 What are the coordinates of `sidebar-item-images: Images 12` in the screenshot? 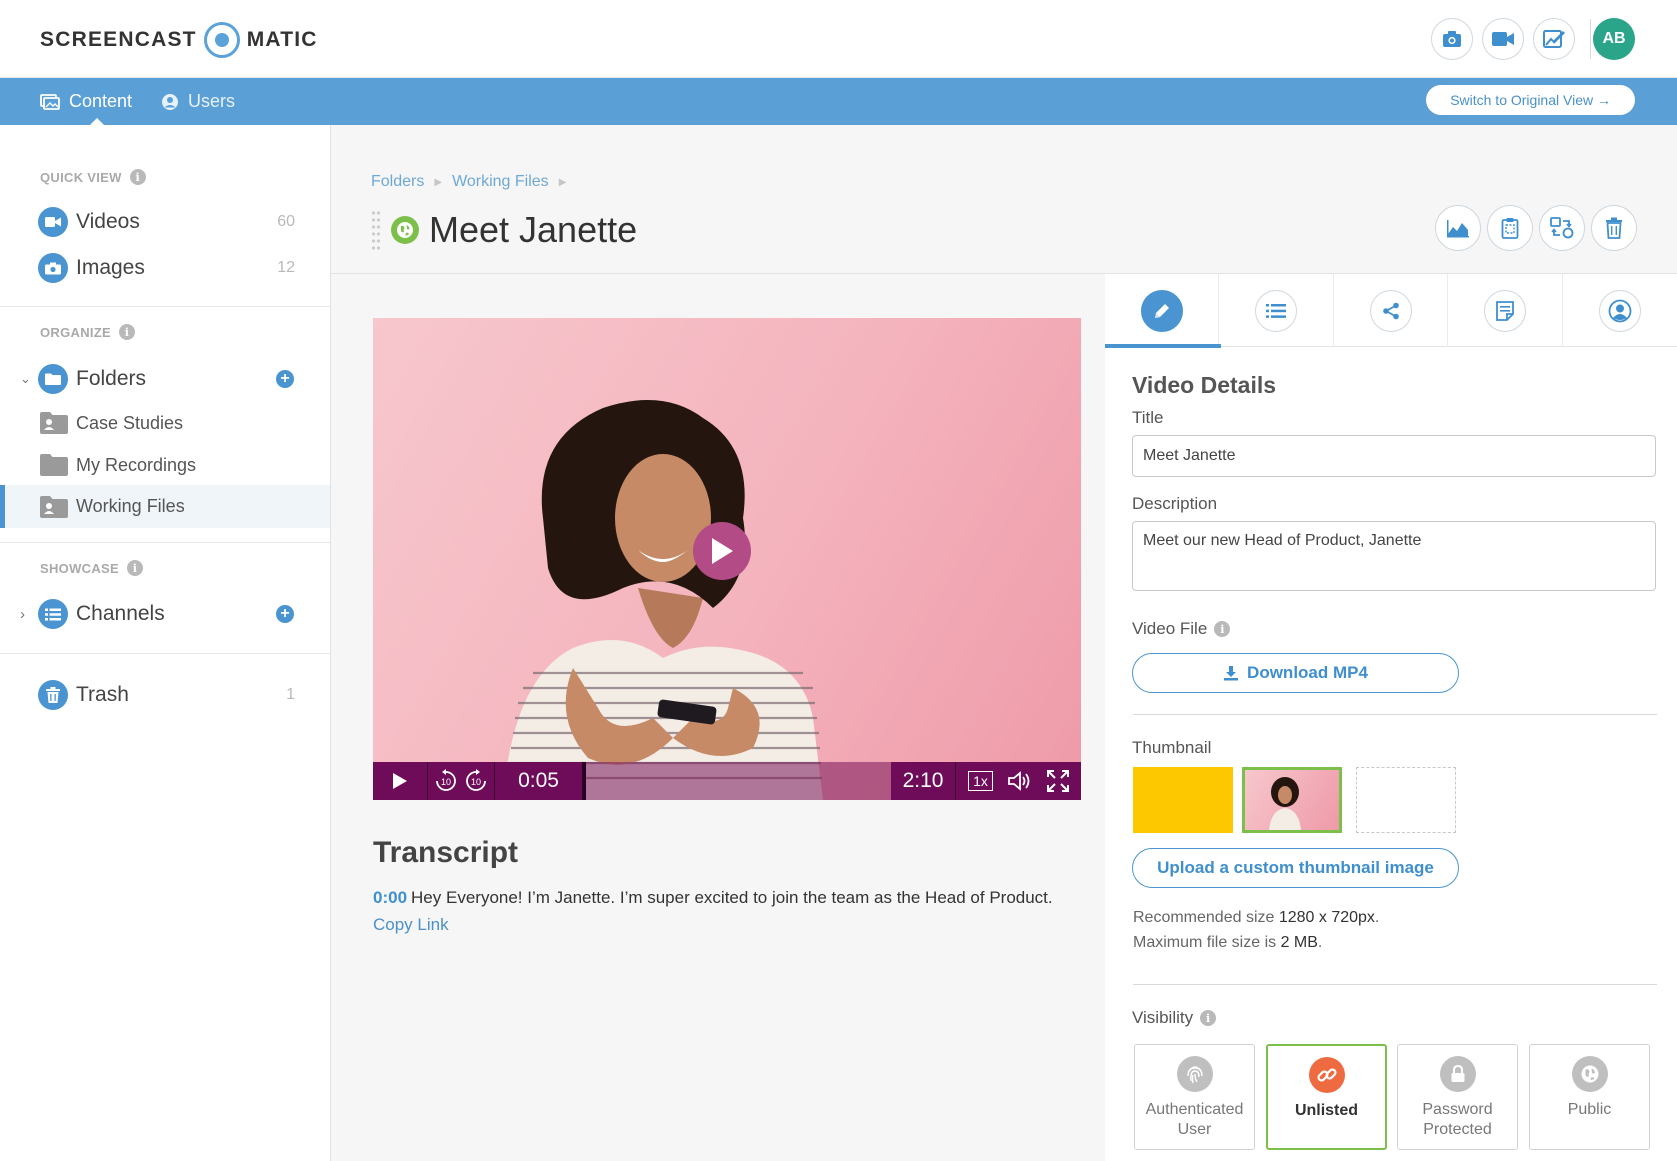 It's located at (165, 268).